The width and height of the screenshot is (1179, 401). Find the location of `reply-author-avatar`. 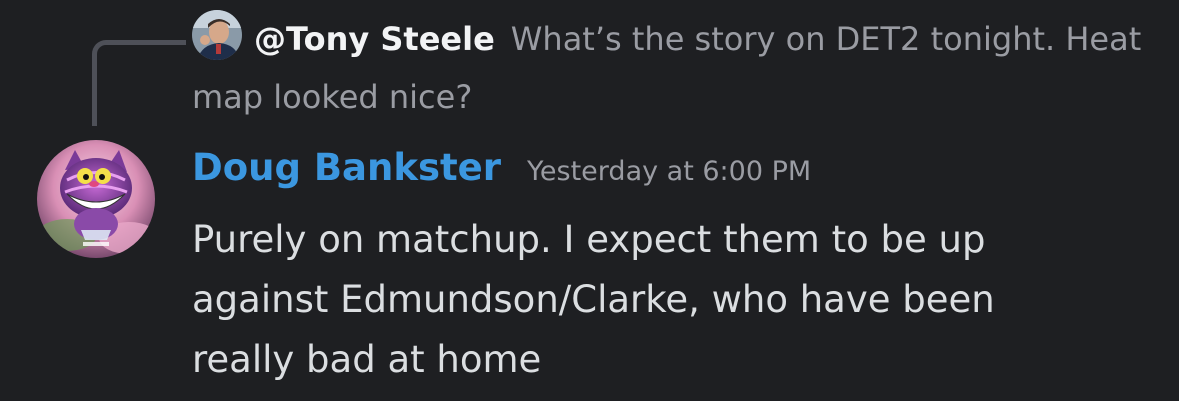

reply-author-avatar is located at coordinates (217, 35).